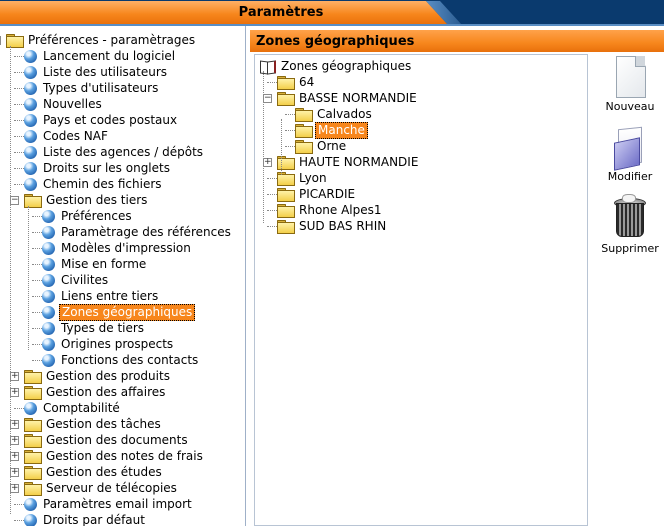 This screenshot has height=526, width=664. What do you see at coordinates (327, 193) in the screenshot?
I see `geo-zone-item-label: PICARDIE` at bounding box center [327, 193].